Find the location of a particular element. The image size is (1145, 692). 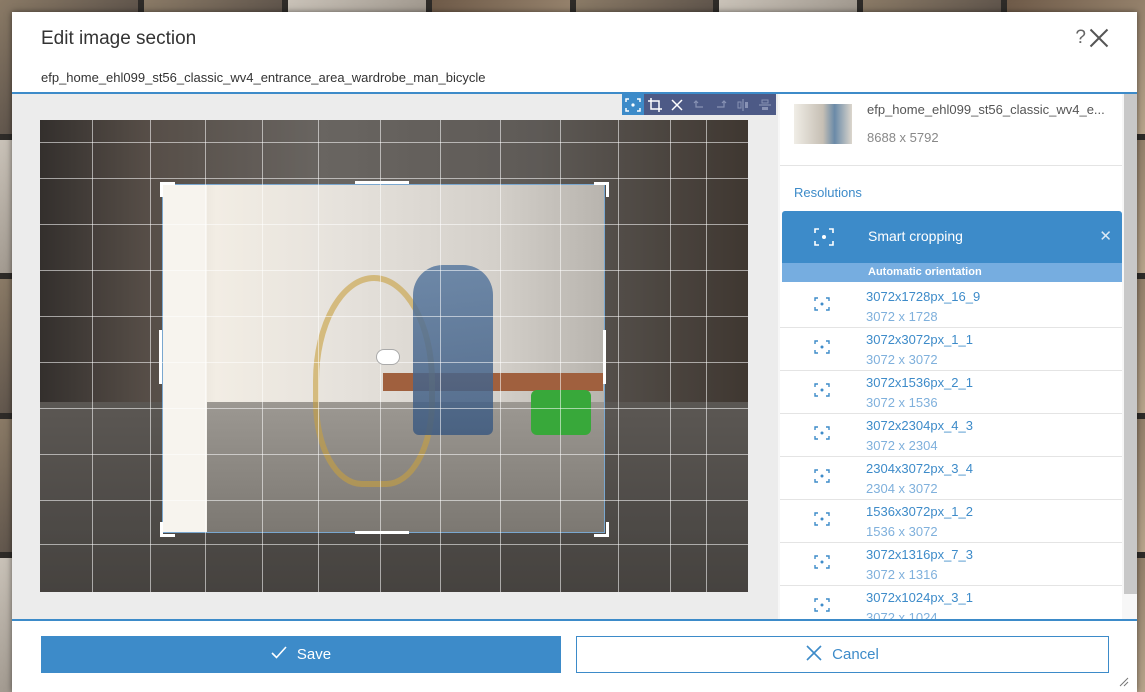

crop-icon is located at coordinates (655, 104).